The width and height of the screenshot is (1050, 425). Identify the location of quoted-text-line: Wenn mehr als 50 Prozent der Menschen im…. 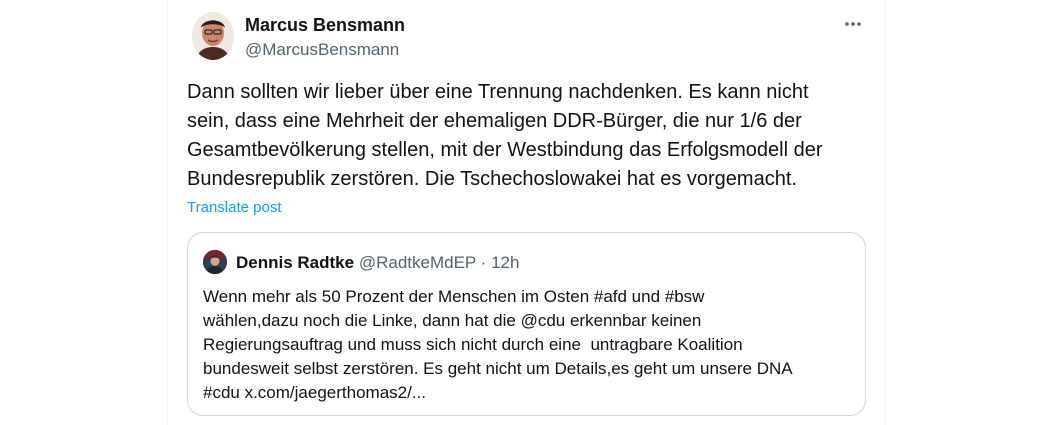
(454, 296).